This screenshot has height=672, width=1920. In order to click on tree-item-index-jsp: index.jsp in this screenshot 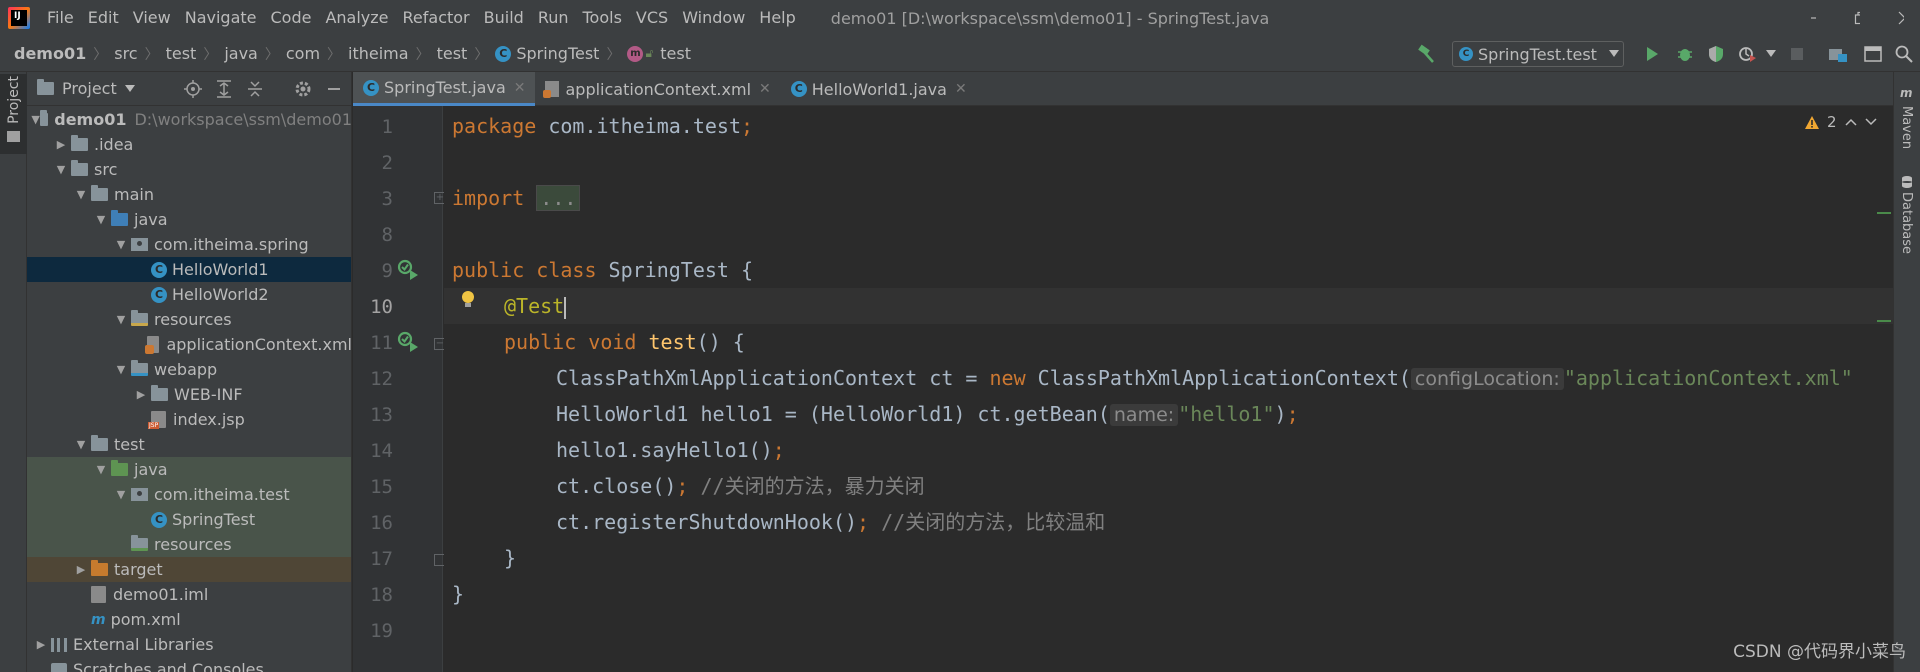, I will do `click(189, 419)`.